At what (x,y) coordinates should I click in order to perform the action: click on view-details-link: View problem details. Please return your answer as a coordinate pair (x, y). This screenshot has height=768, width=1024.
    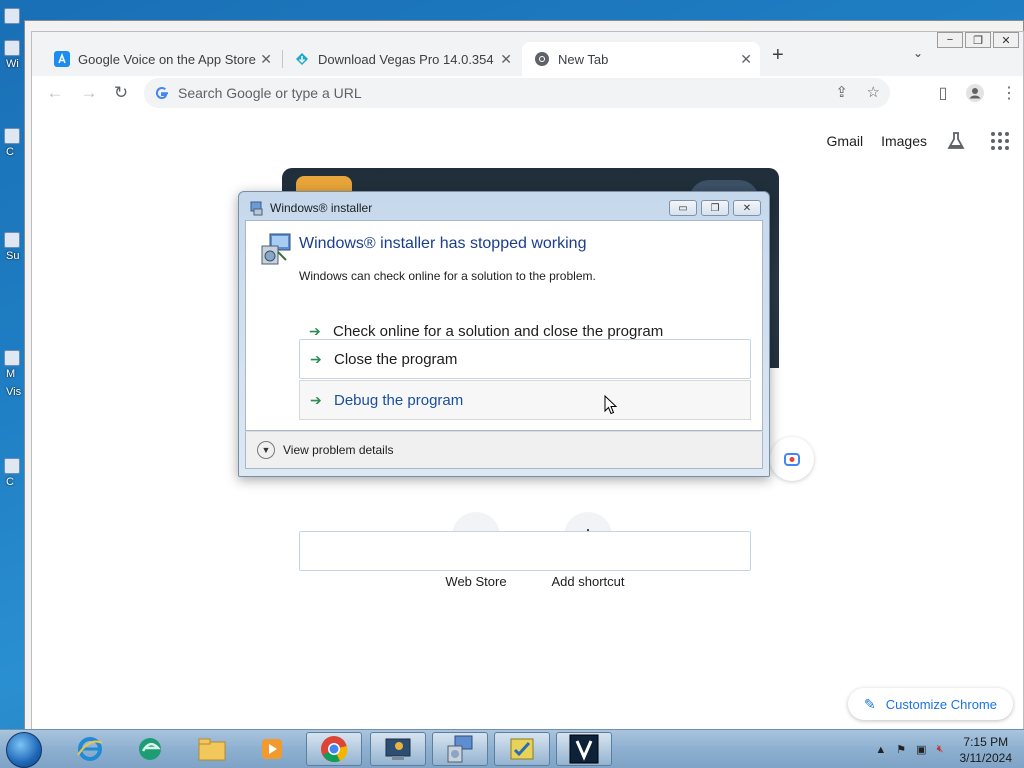
    Looking at the image, I should click on (338, 450).